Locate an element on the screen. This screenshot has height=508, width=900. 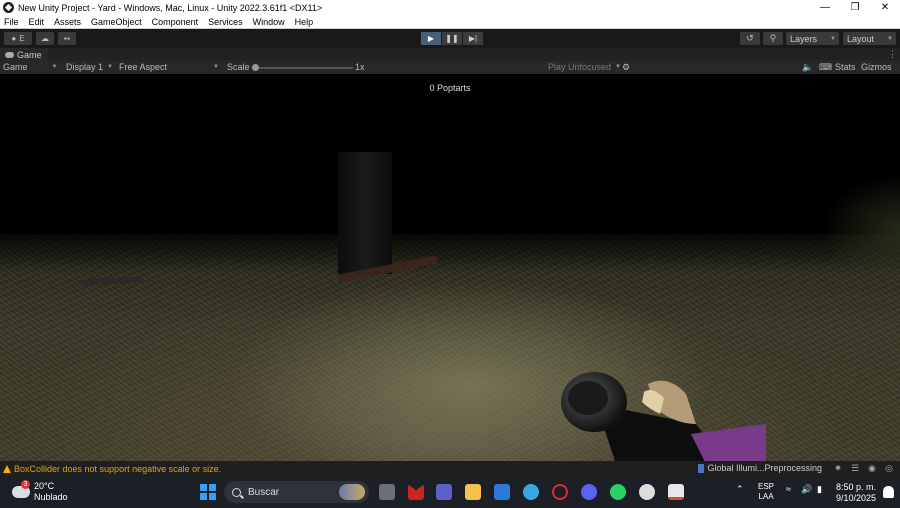
more-options-icon: ⋮ is located at coordinates (892, 54).